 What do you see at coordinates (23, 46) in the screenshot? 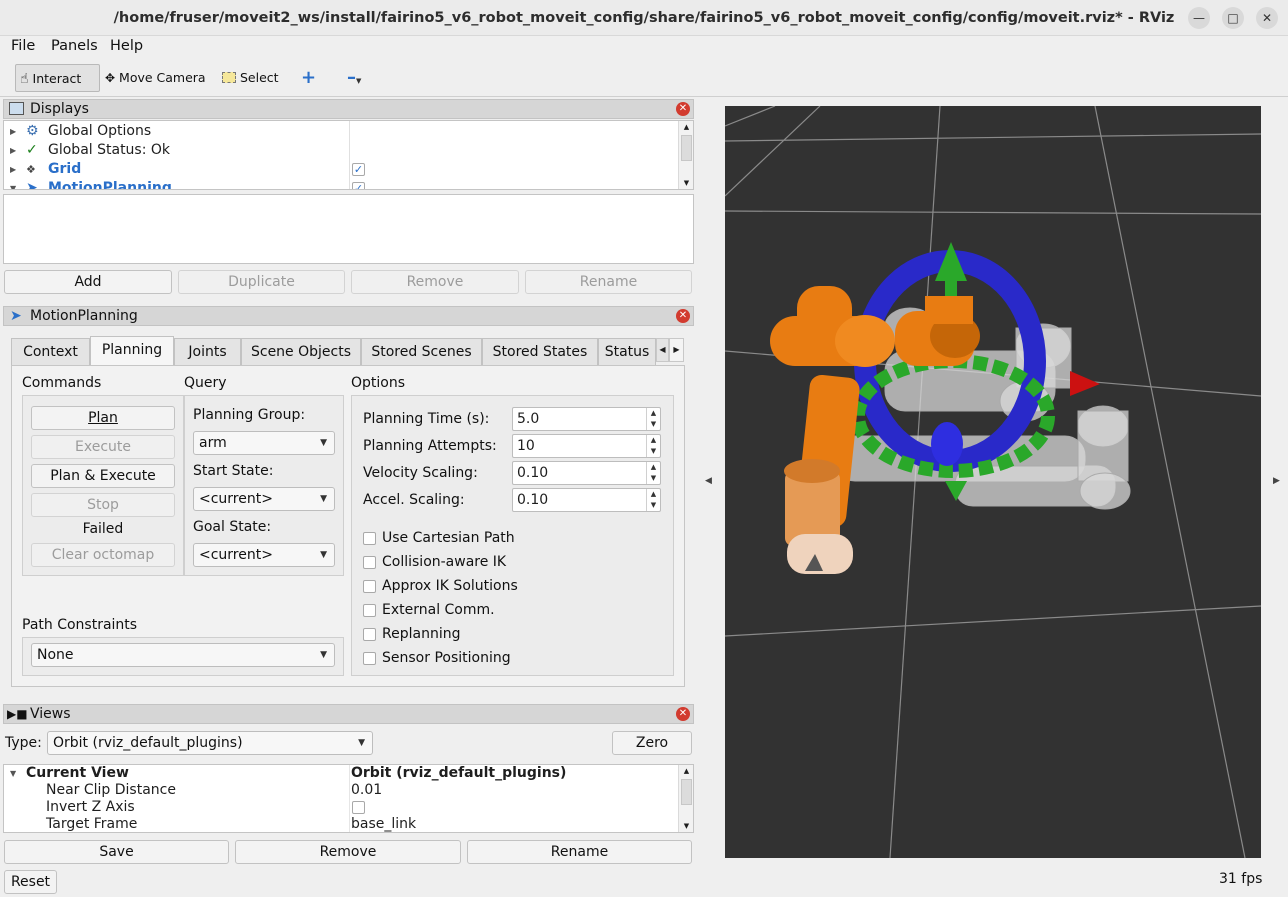
I see `menu-file: File` at bounding box center [23, 46].